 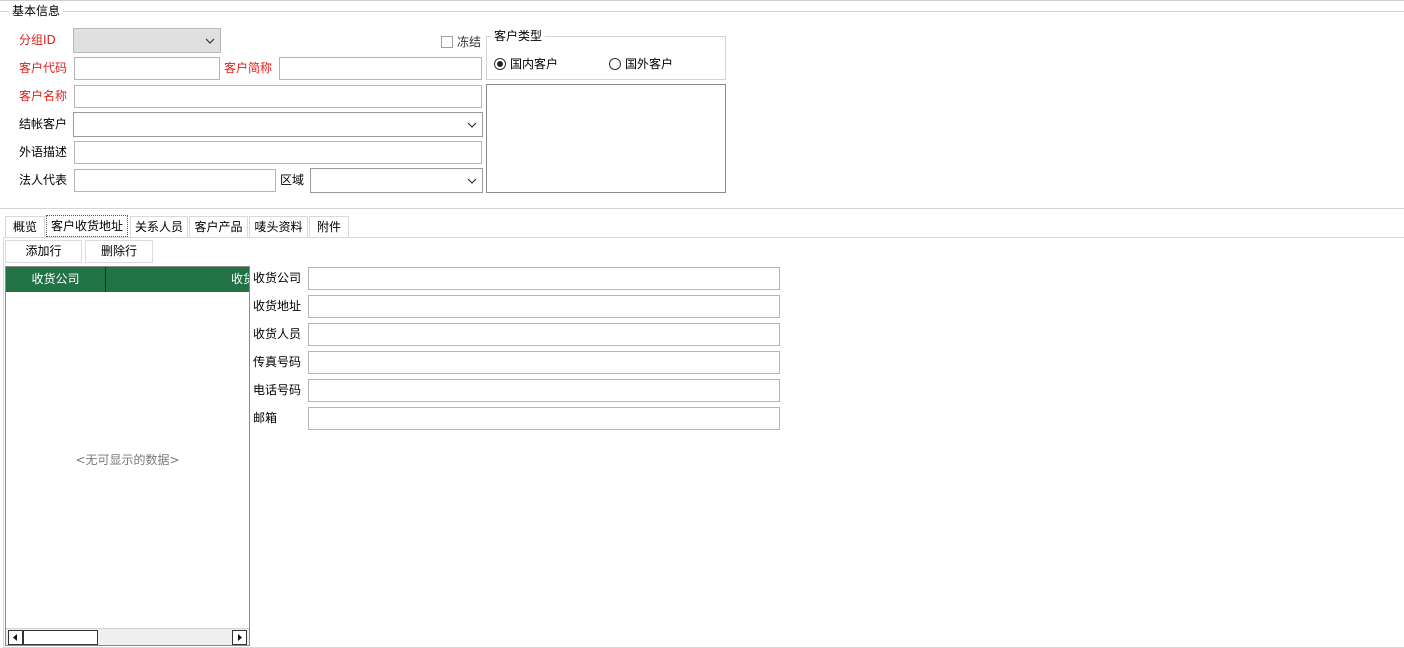 I want to click on customer-image-box, so click(x=606, y=138).